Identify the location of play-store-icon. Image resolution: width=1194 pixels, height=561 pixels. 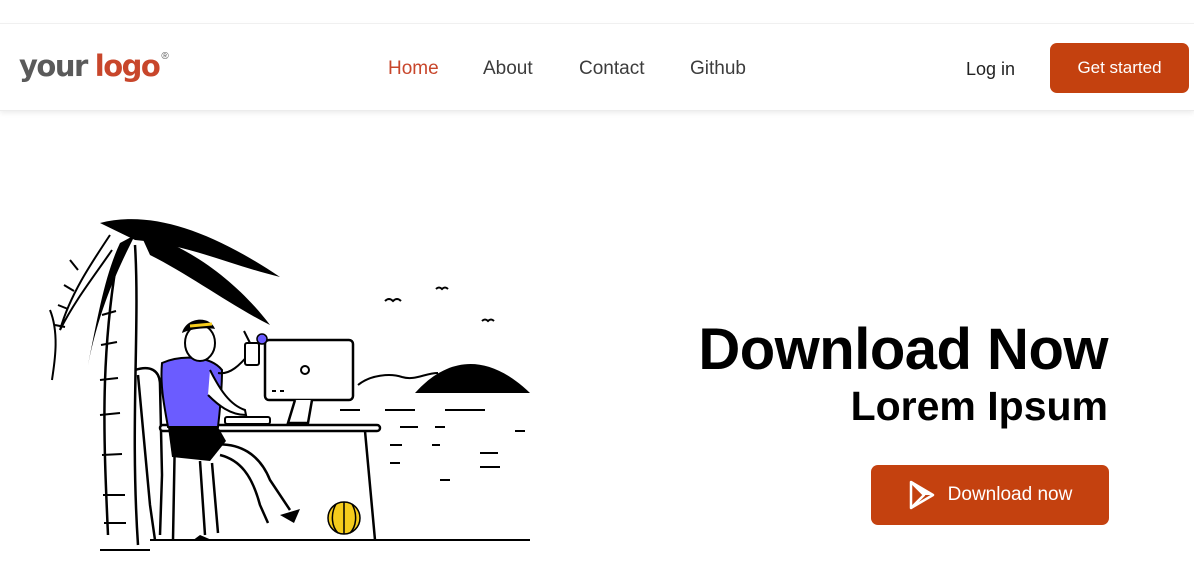
(922, 495).